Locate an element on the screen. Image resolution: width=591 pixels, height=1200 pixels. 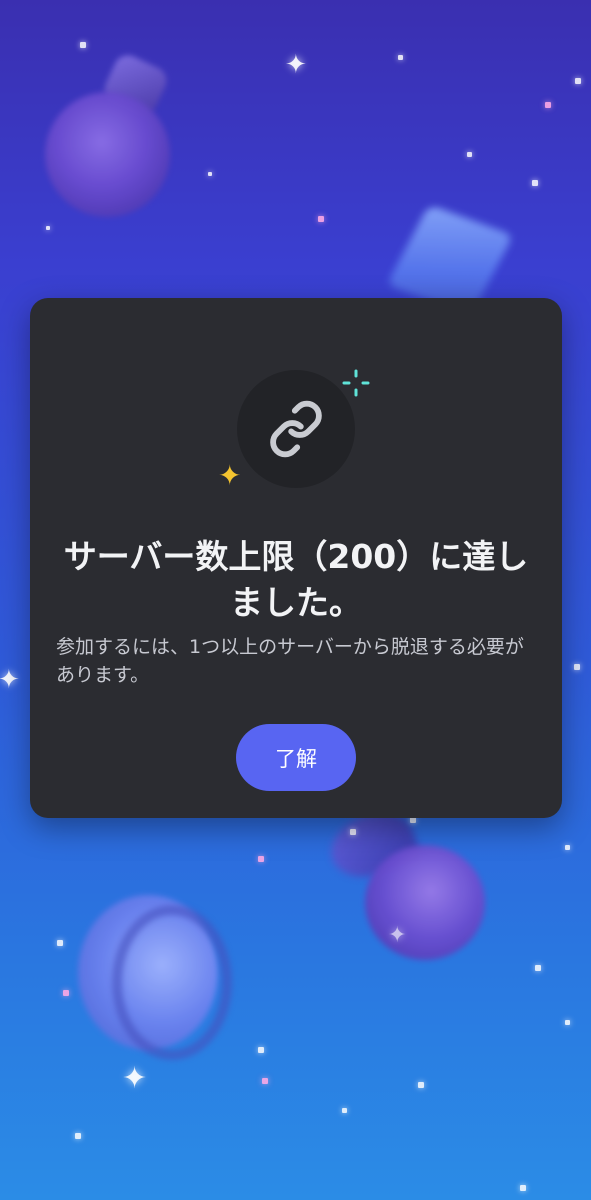
link-icon-badge is located at coordinates (296, 429).